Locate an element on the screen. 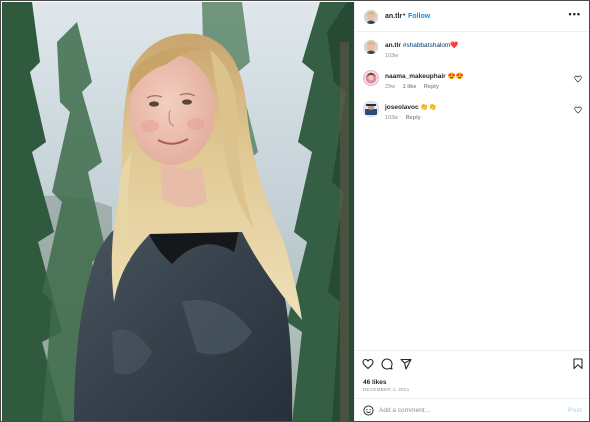 The height and width of the screenshot is (422, 590). bookmark-icon is located at coordinates (578, 364).